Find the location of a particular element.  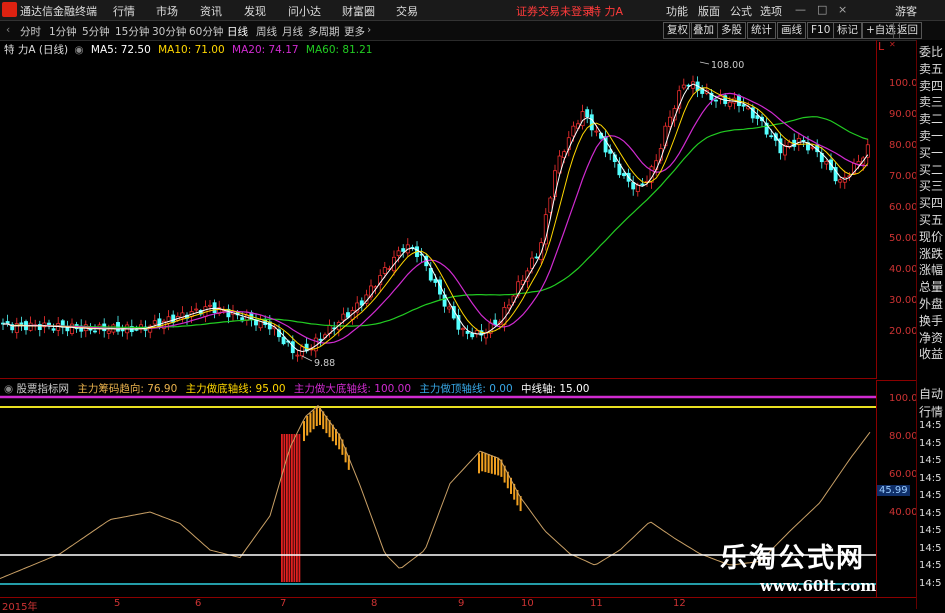

axis-label-100: 100.0 is located at coordinates (903, 83).